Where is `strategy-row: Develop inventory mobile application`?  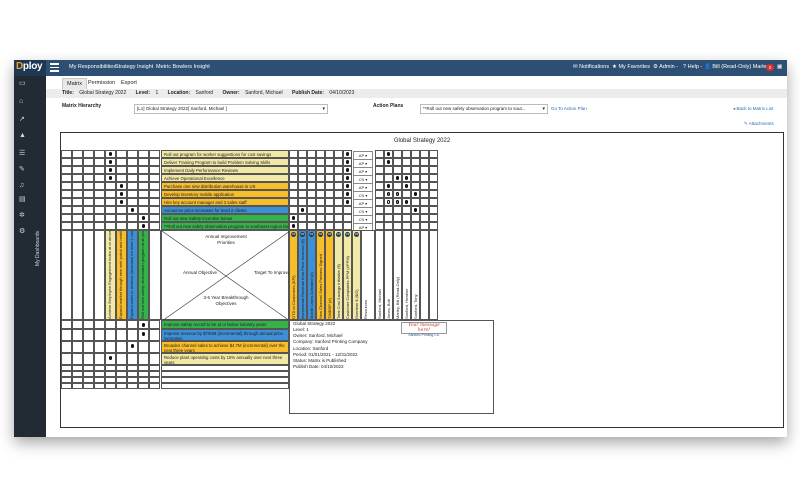 strategy-row: Develop inventory mobile application is located at coordinates (225, 194).